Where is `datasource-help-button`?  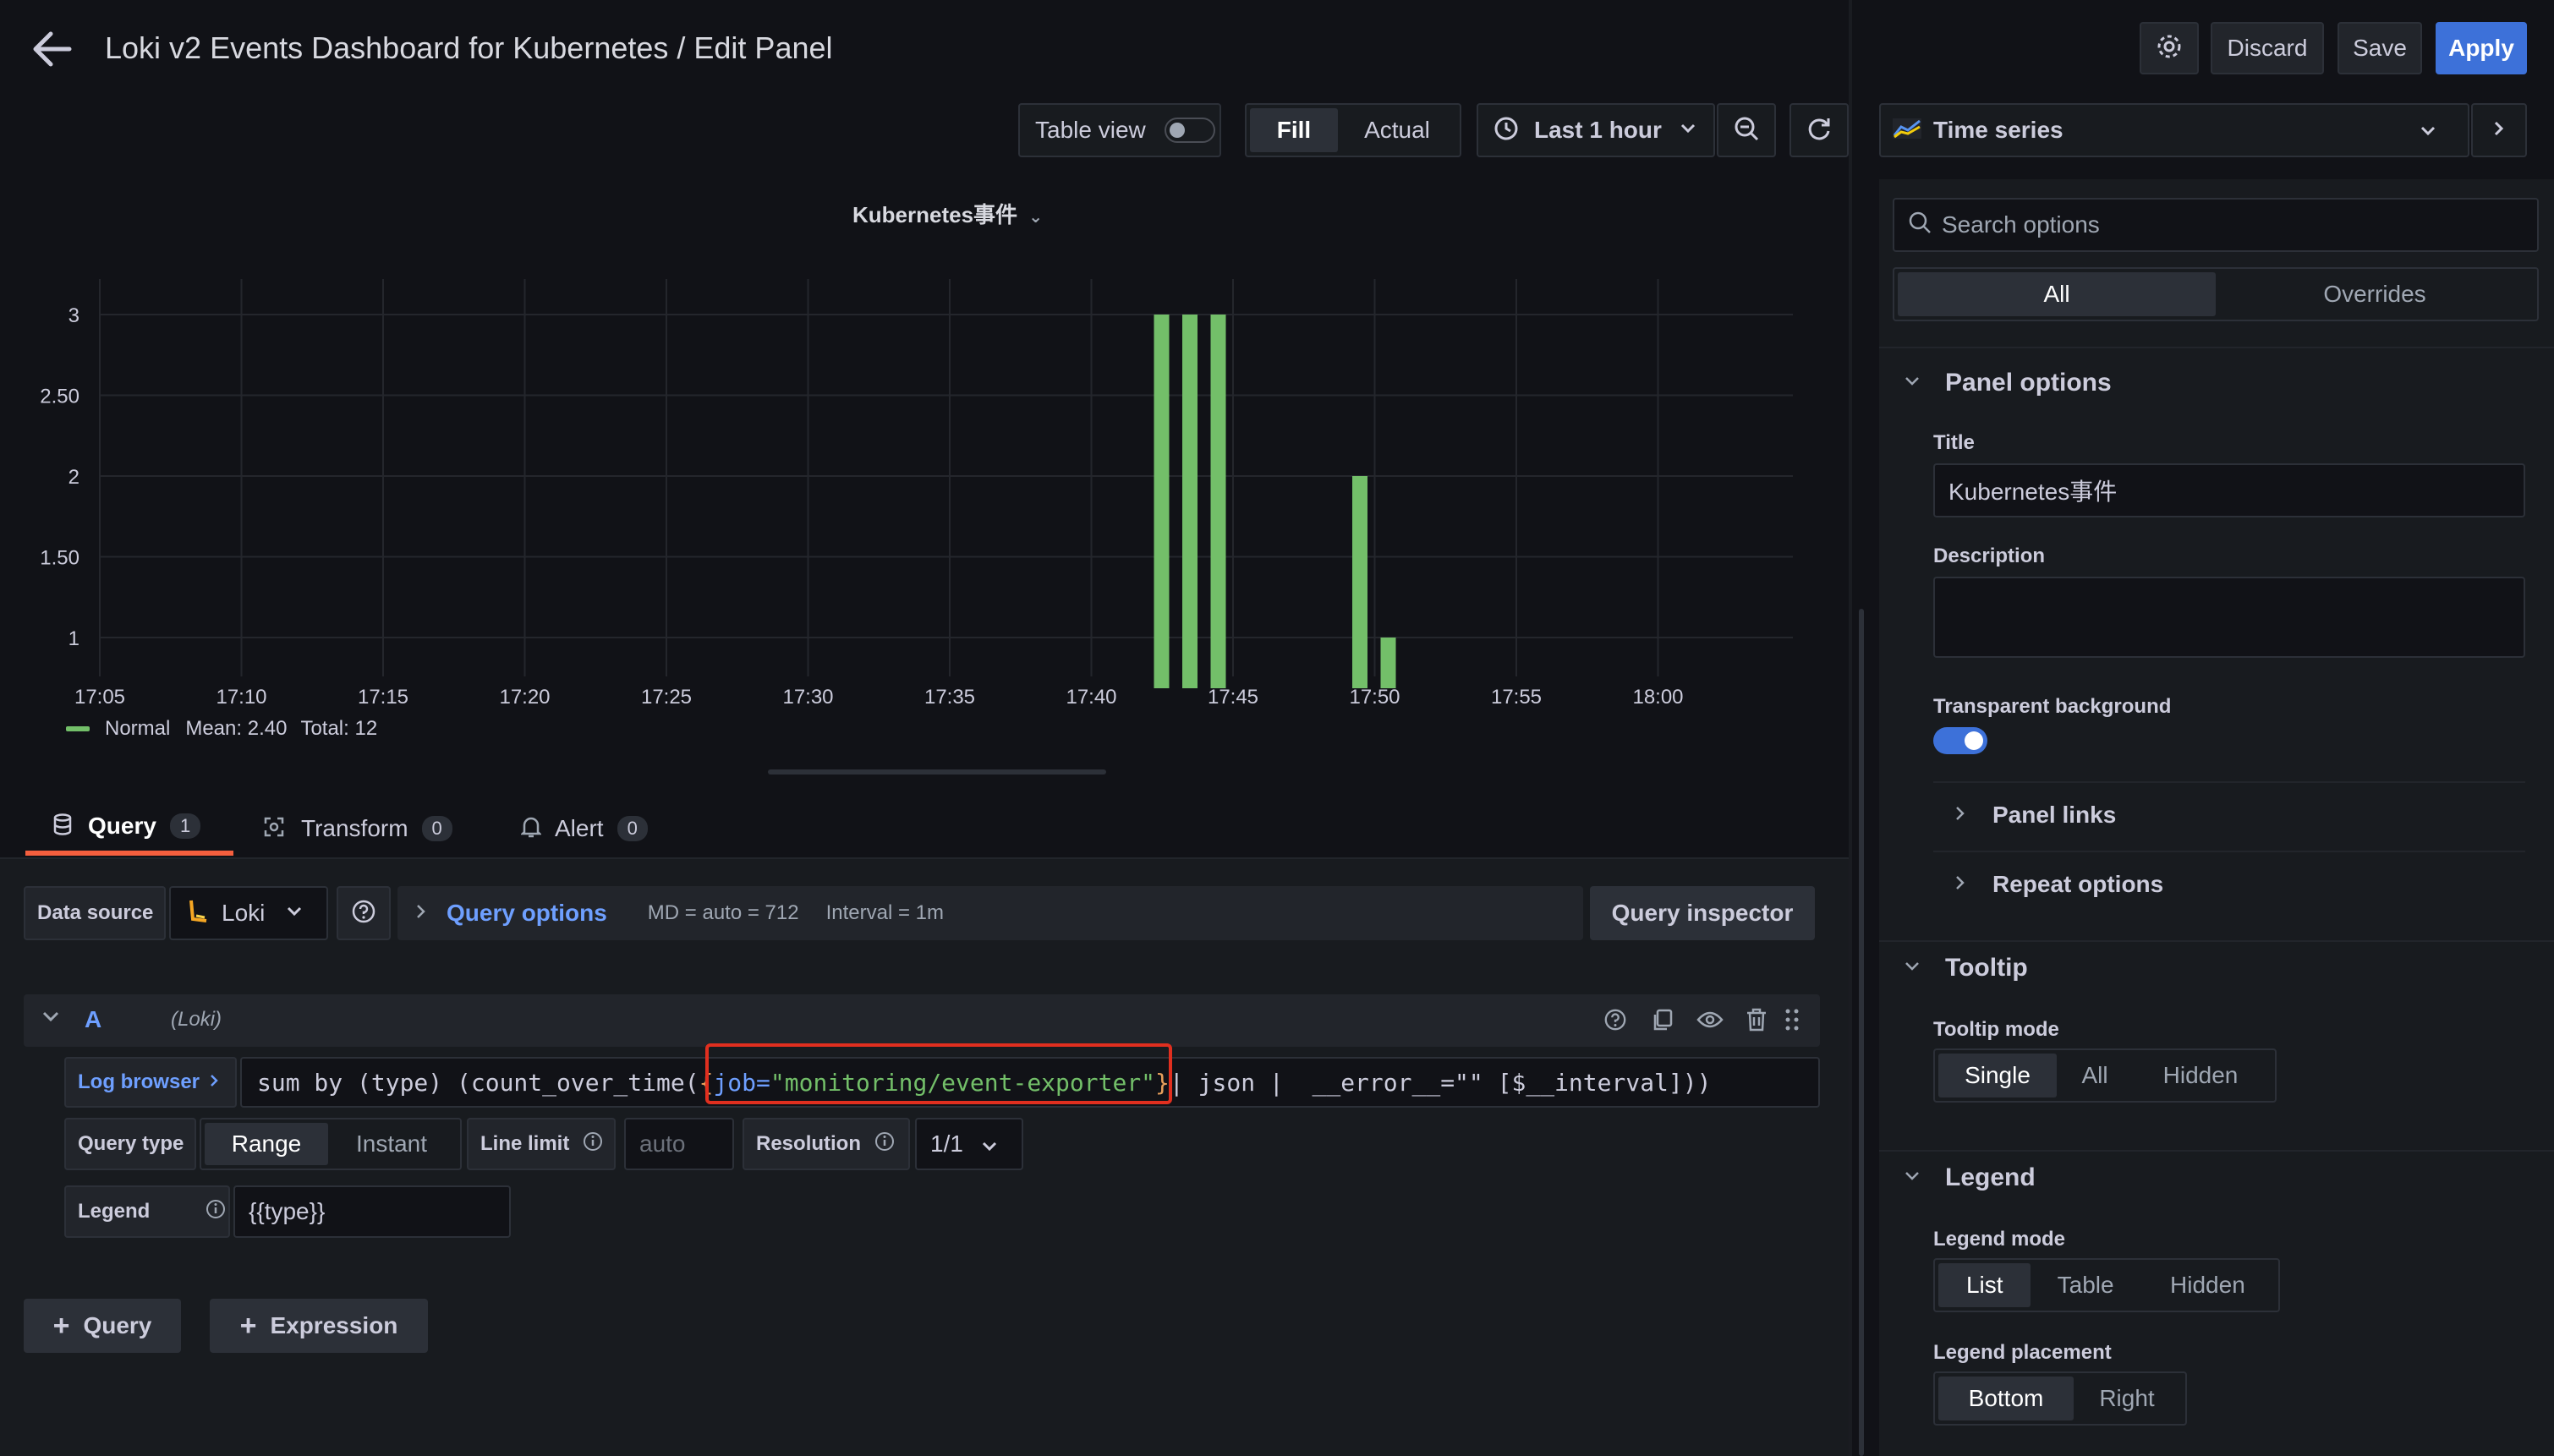
datasource-help-button is located at coordinates (364, 913).